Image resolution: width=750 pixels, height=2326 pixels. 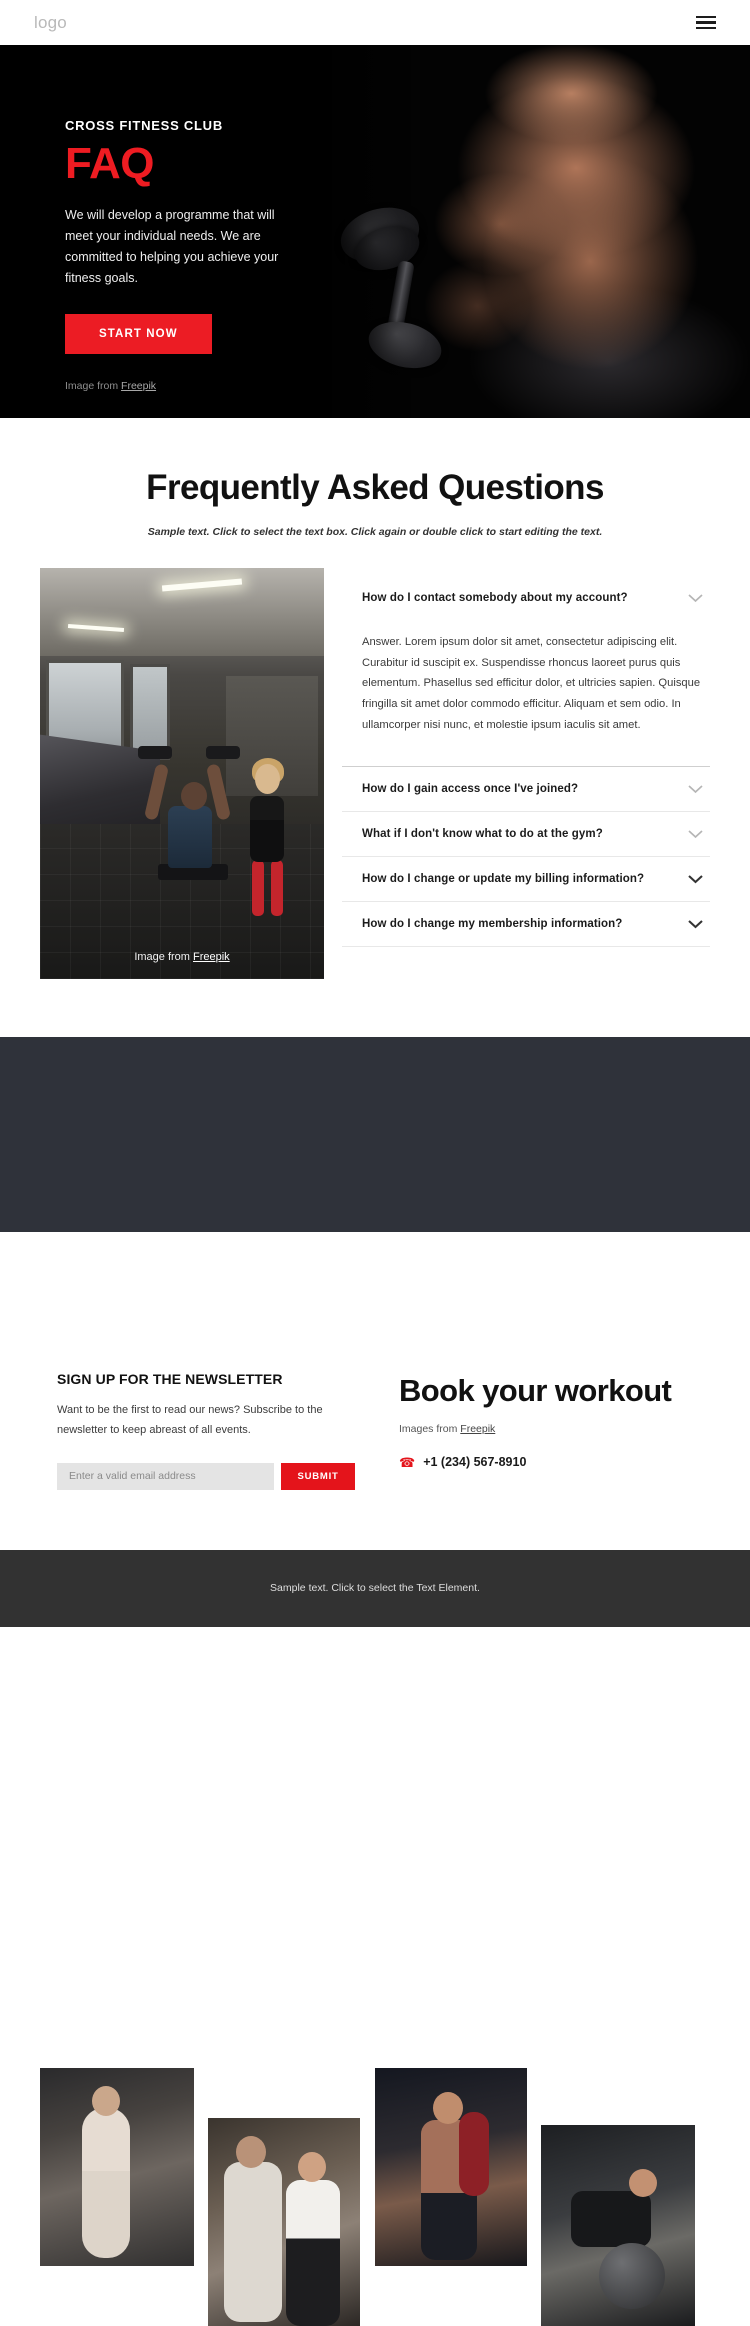 I want to click on contact-image-credit: Images from Freepik, so click(x=546, y=1429).